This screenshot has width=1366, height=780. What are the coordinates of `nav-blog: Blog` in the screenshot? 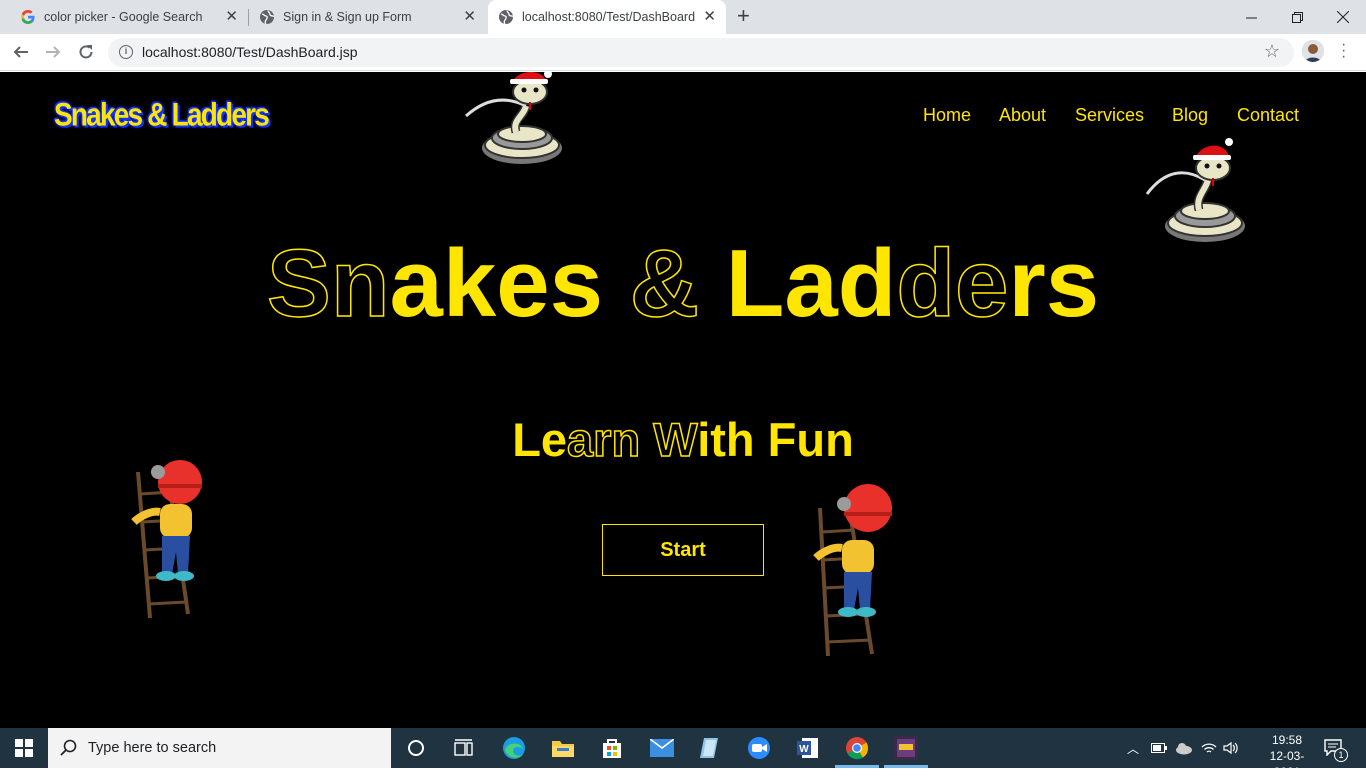 It's located at (1190, 115).